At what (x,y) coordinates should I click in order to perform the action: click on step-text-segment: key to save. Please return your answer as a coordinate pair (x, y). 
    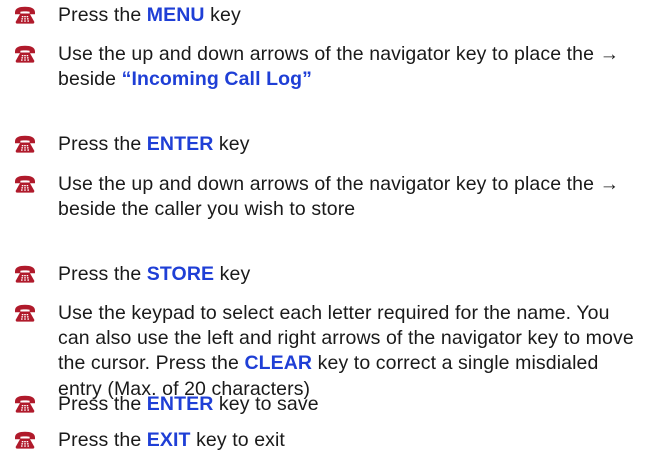
    Looking at the image, I should click on (266, 404).